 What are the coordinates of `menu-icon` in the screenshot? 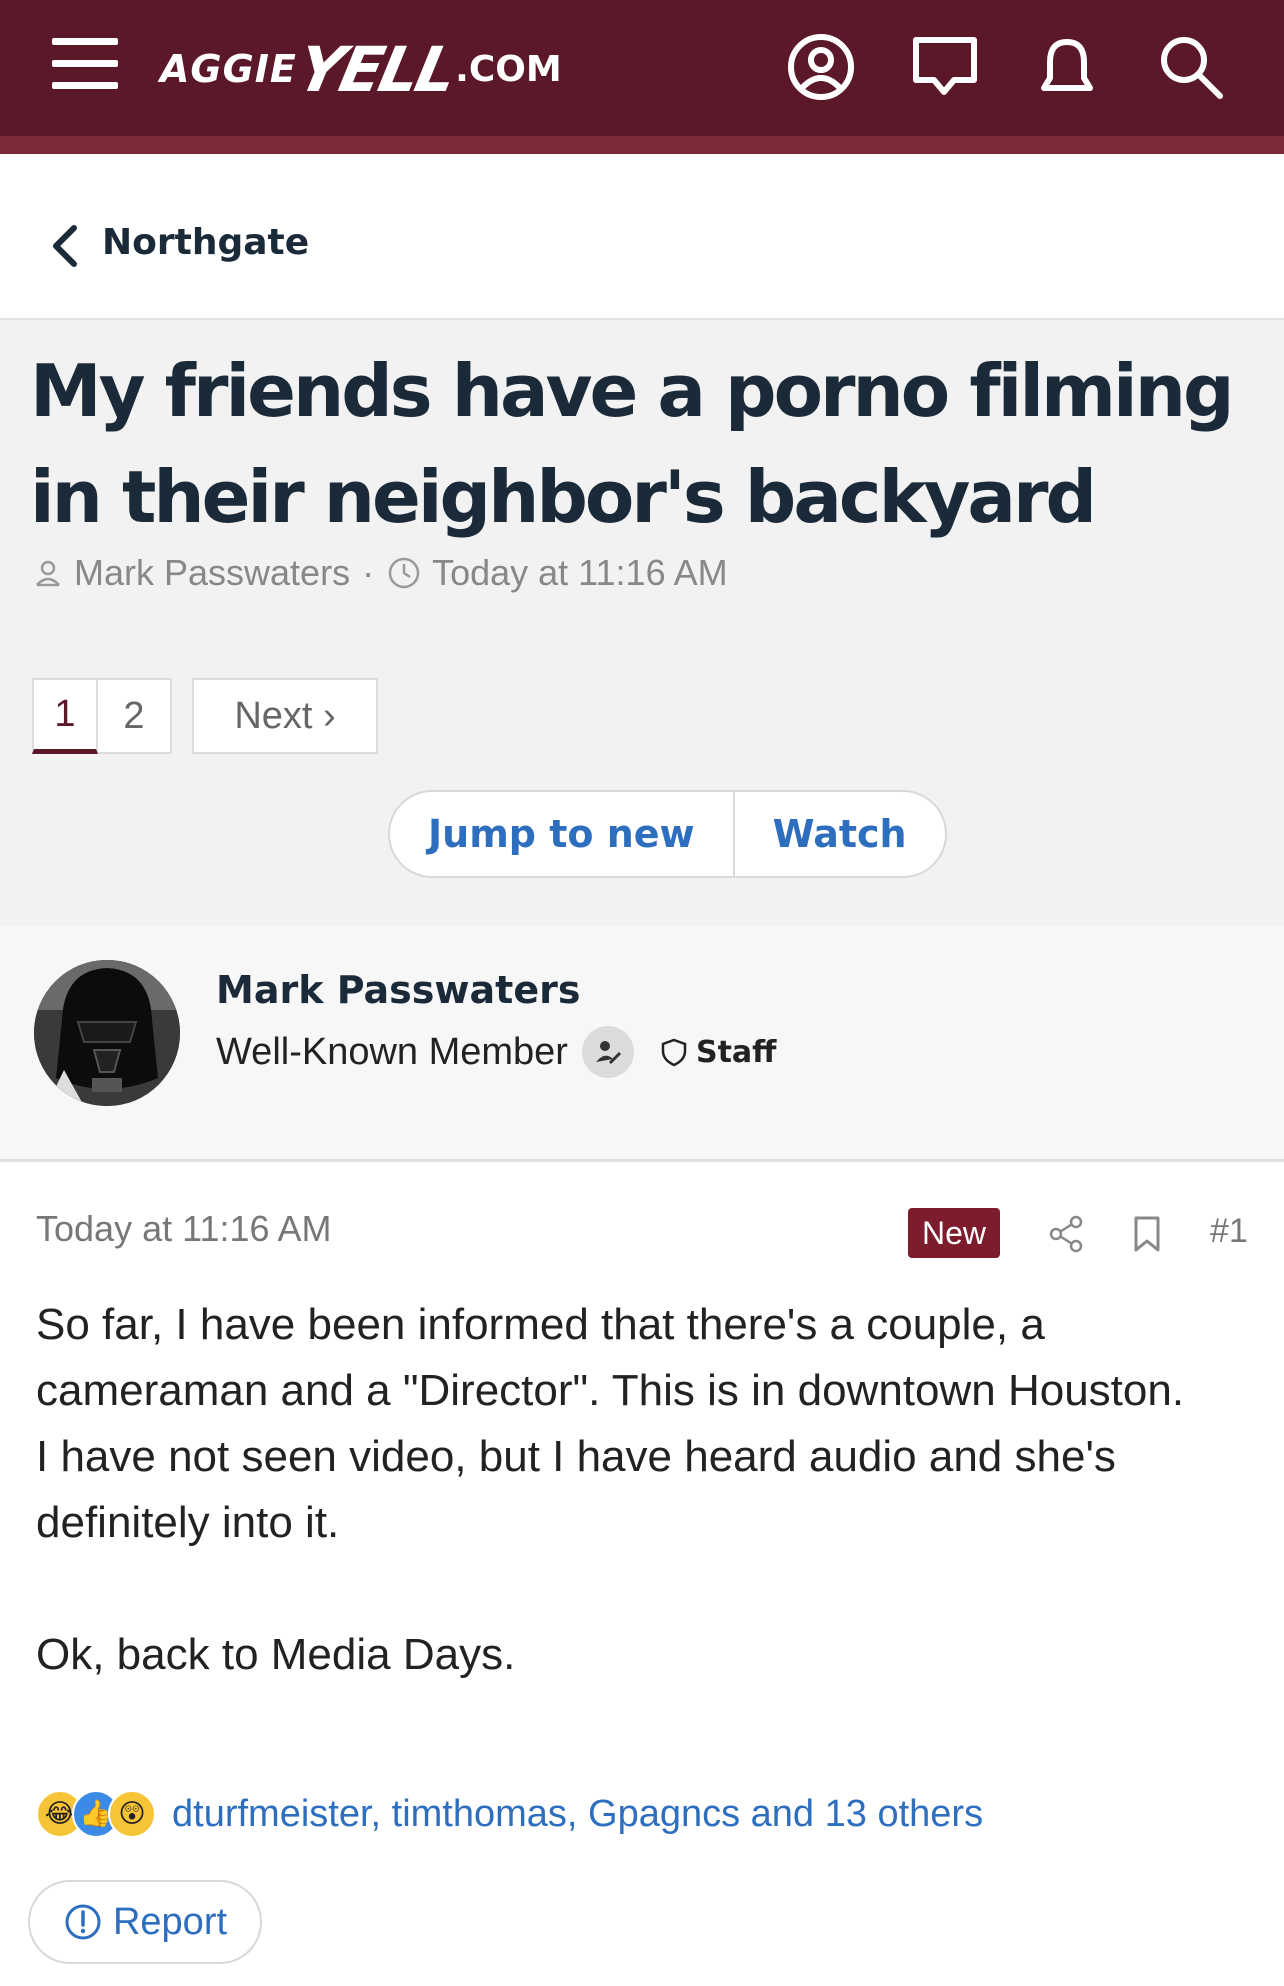 It's located at (85, 64).